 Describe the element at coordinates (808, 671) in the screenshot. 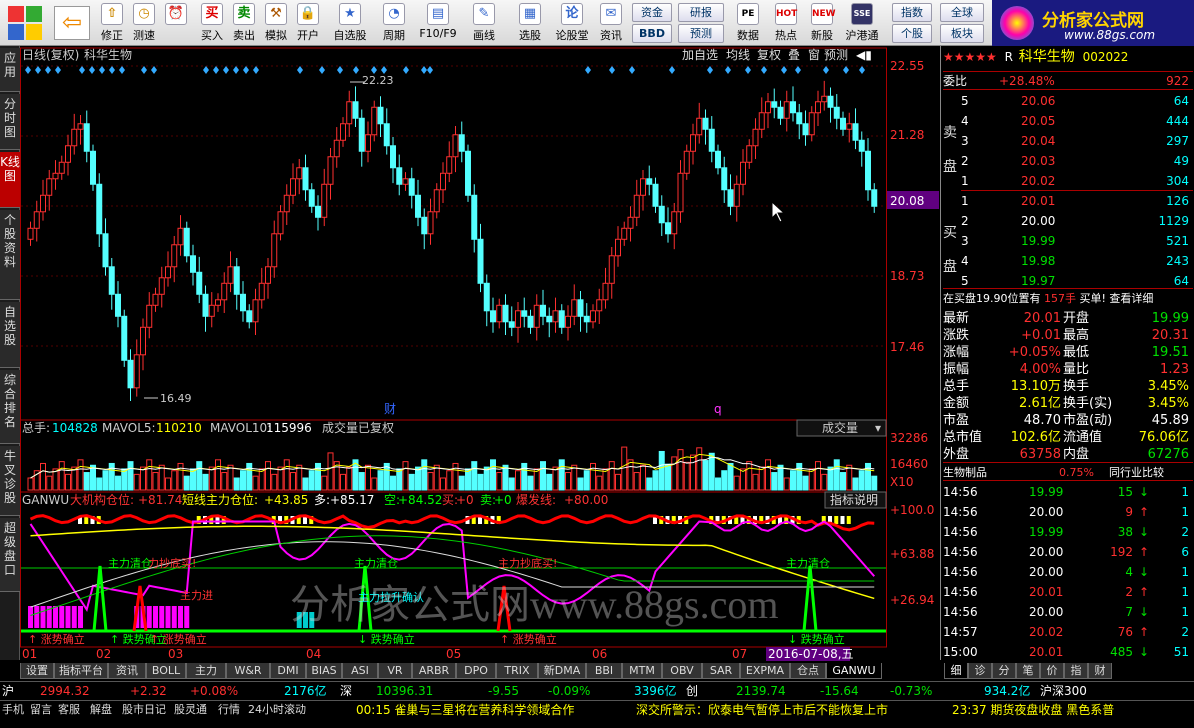

I see `tab-19: 仓点` at that location.